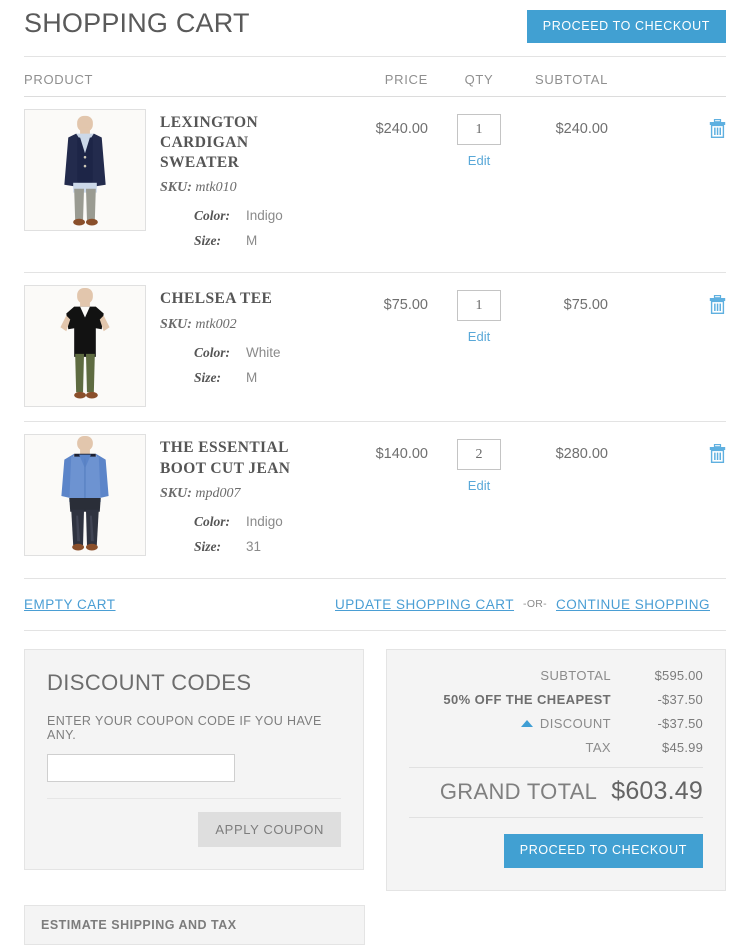  I want to click on continue-shopping-link: CONTINUE SHOPPING, so click(633, 604).